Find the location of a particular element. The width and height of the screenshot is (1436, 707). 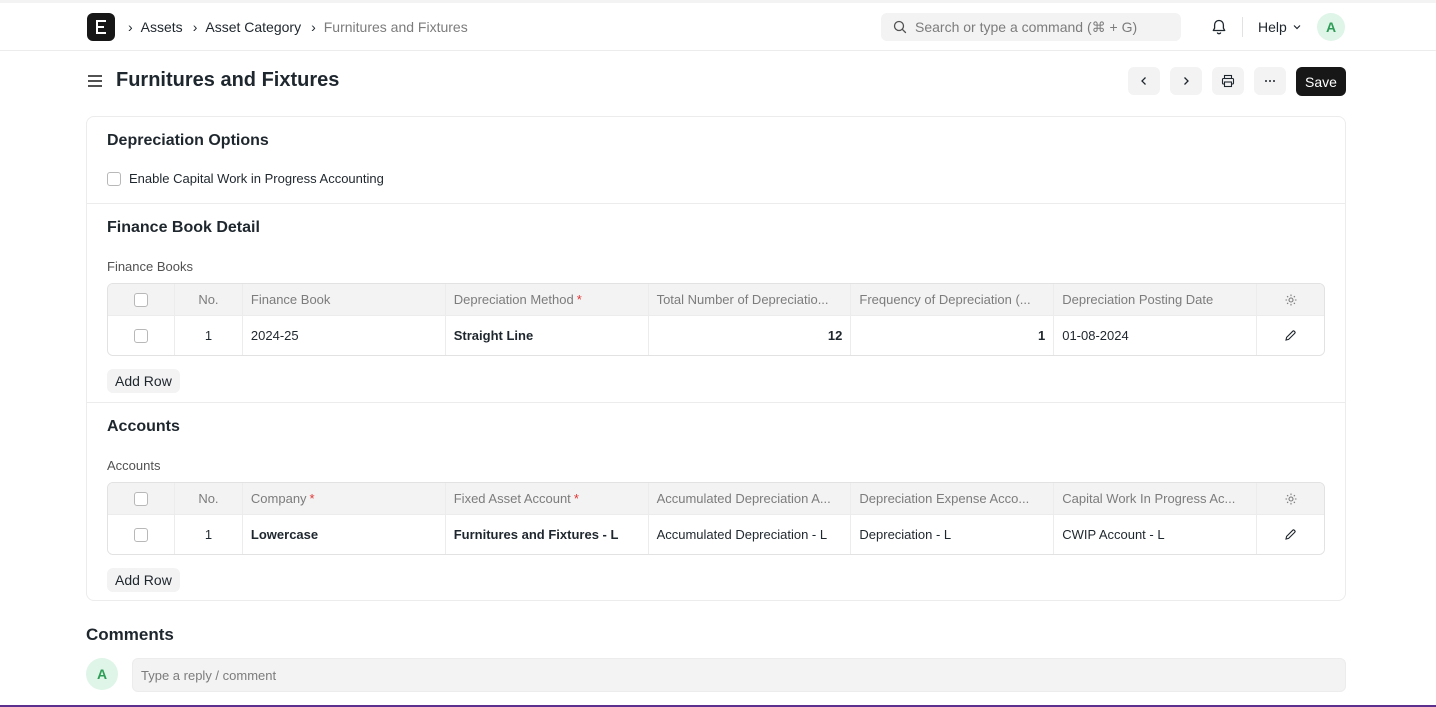

fixed-asset-account-cell: Furnitures and Fixtures - L is located at coordinates (547, 534).